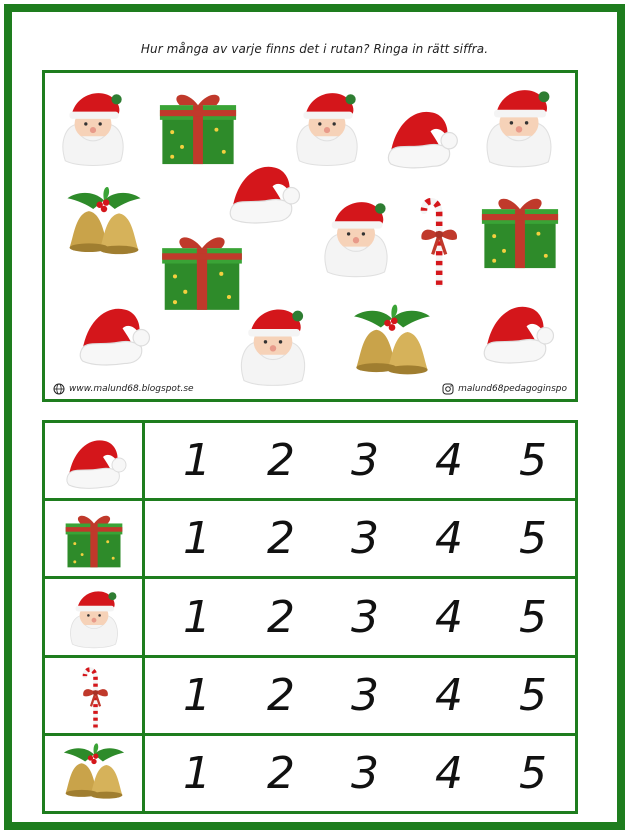 This screenshot has height=830, width=625. I want to click on instagram-credit: malund68pedagoginspo, so click(504, 389).